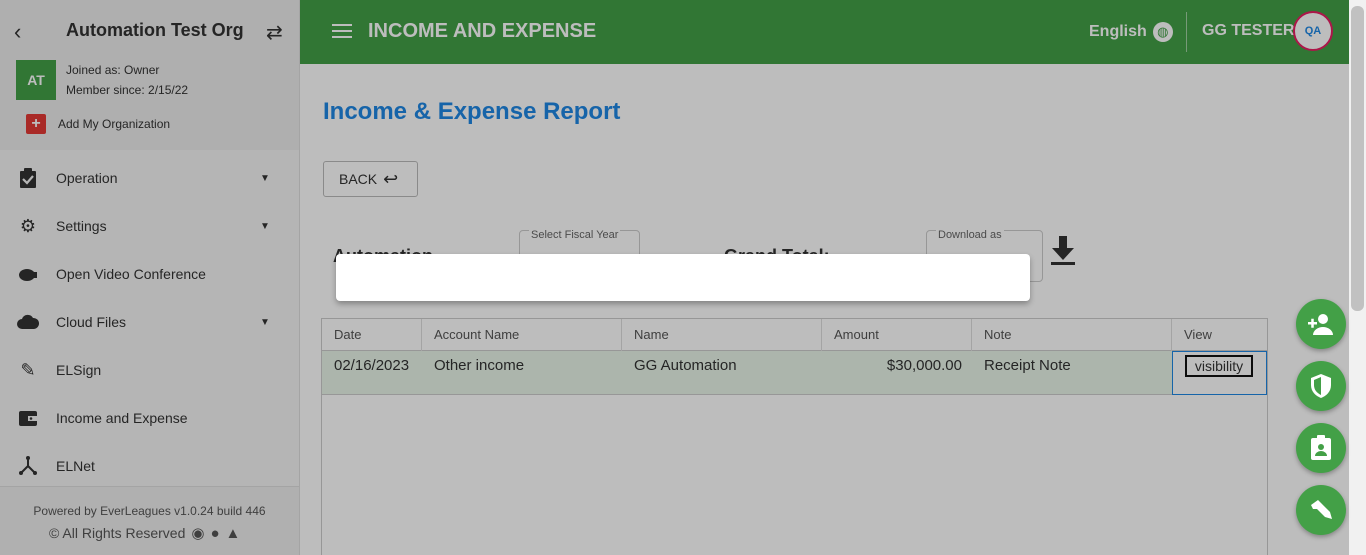  What do you see at coordinates (1357, 158) in the screenshot?
I see `scrollbar-thumb` at bounding box center [1357, 158].